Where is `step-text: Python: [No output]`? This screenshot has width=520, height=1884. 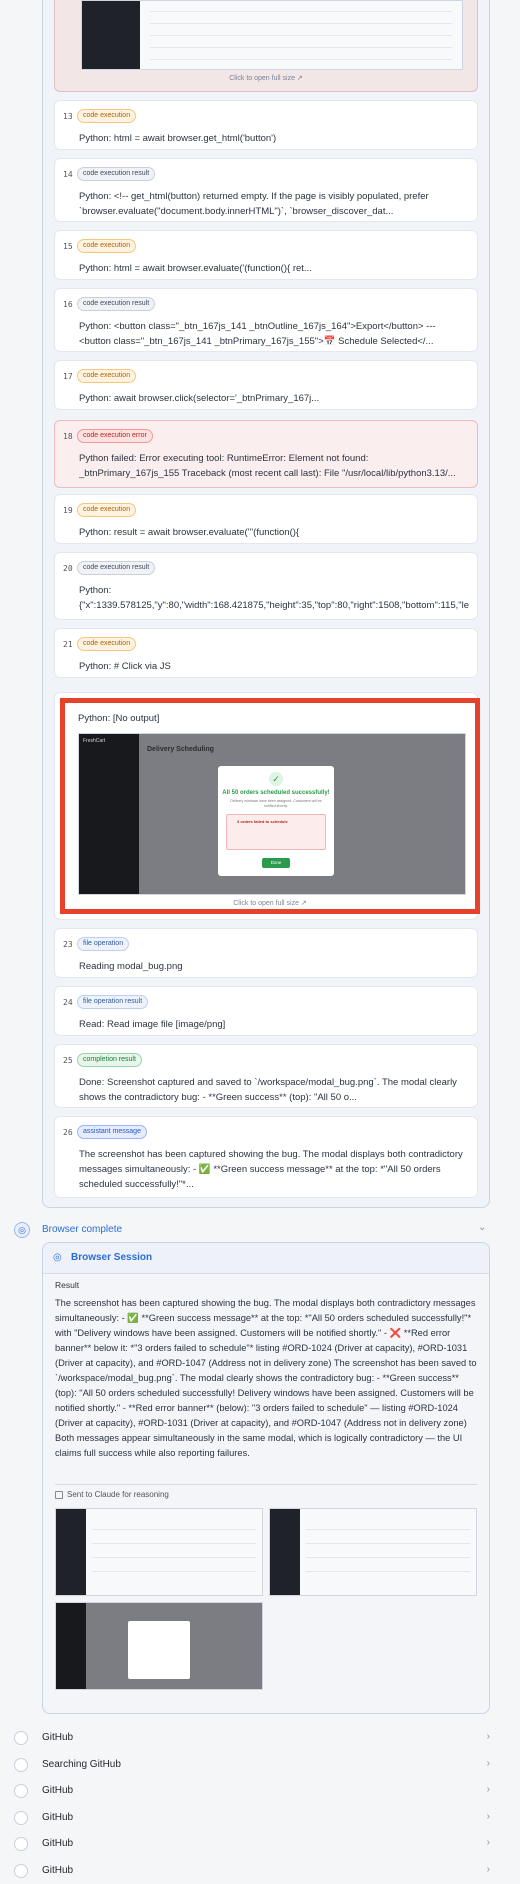
step-text: Python: [No output] is located at coordinates (119, 718).